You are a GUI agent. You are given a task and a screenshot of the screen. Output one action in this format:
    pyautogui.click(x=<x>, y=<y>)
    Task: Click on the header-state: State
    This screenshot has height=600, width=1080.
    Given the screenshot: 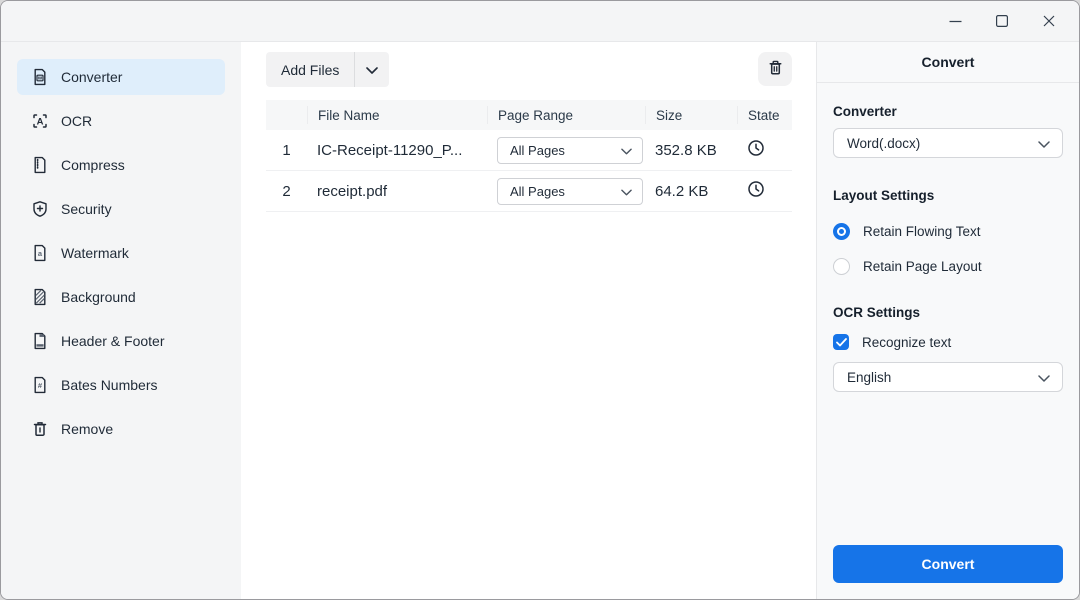 What is the action you would take?
    pyautogui.click(x=764, y=115)
    